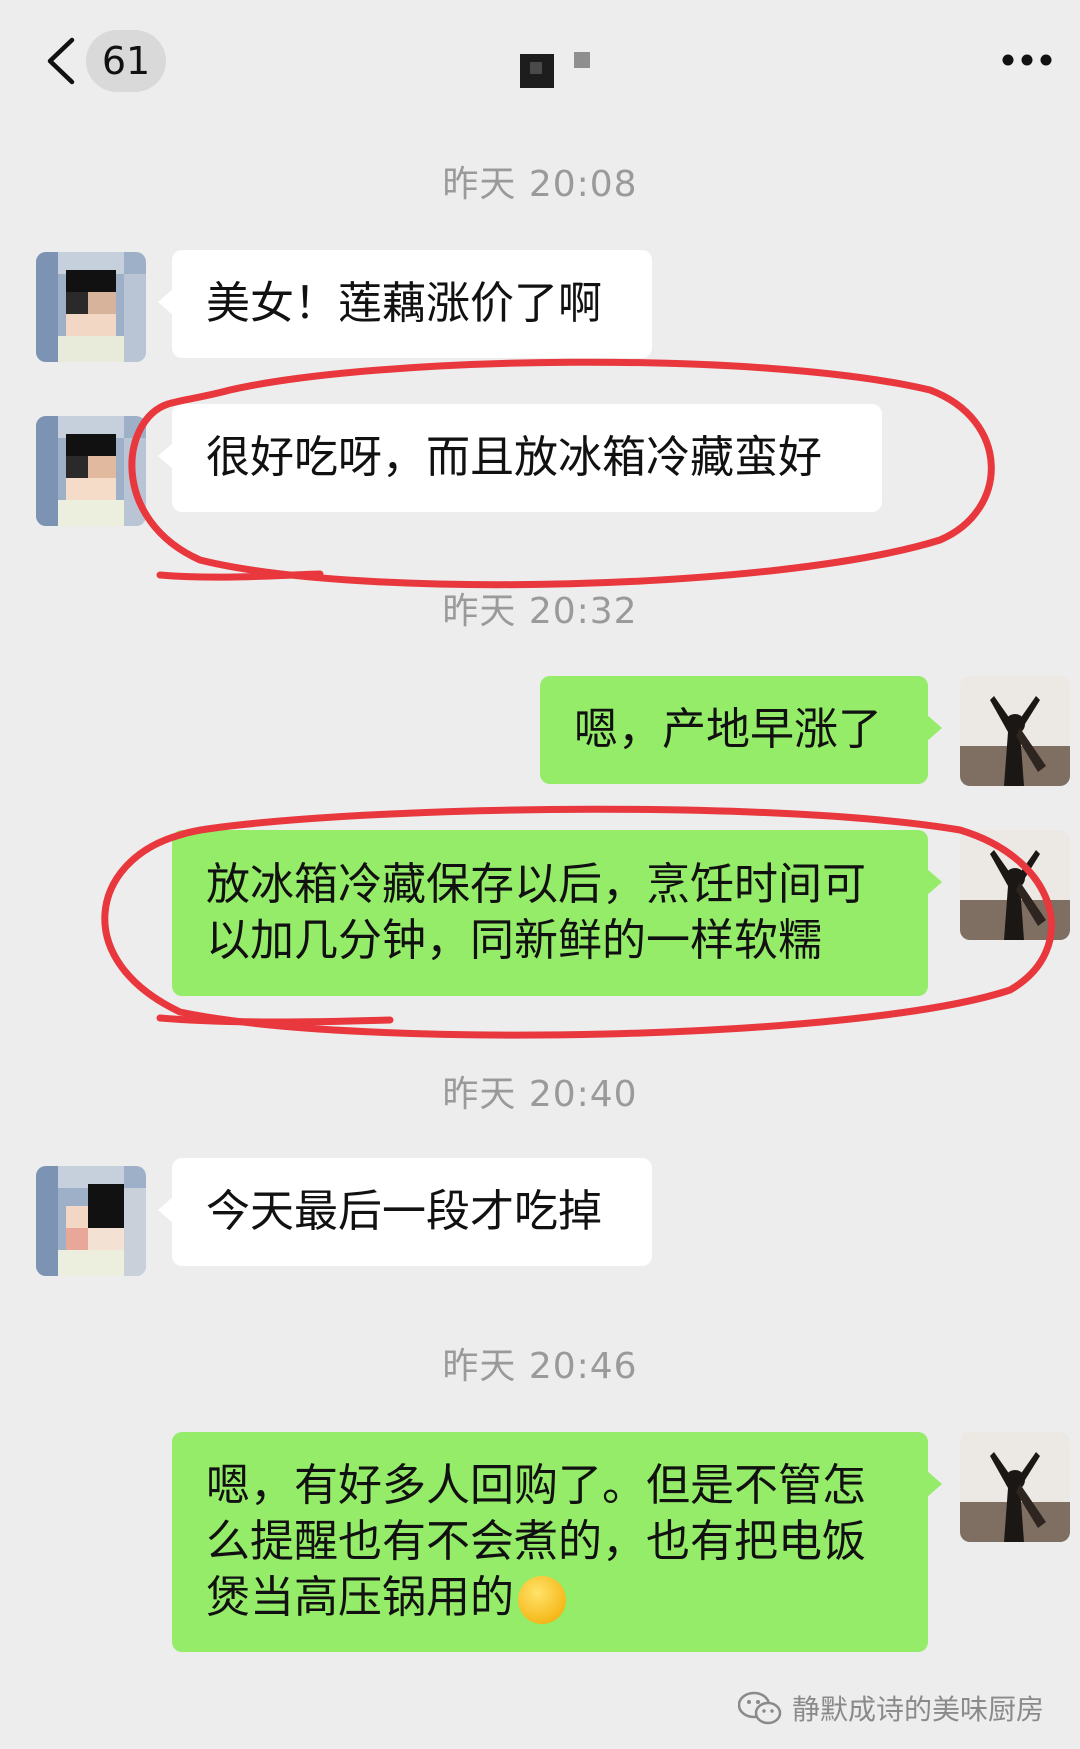  What do you see at coordinates (557, 913) in the screenshot?
I see `outgoing-message-bubble: 放冰箱冷藏保存以后，烹饪时间可 以加几分钟，同新鲜的一样软糯` at bounding box center [557, 913].